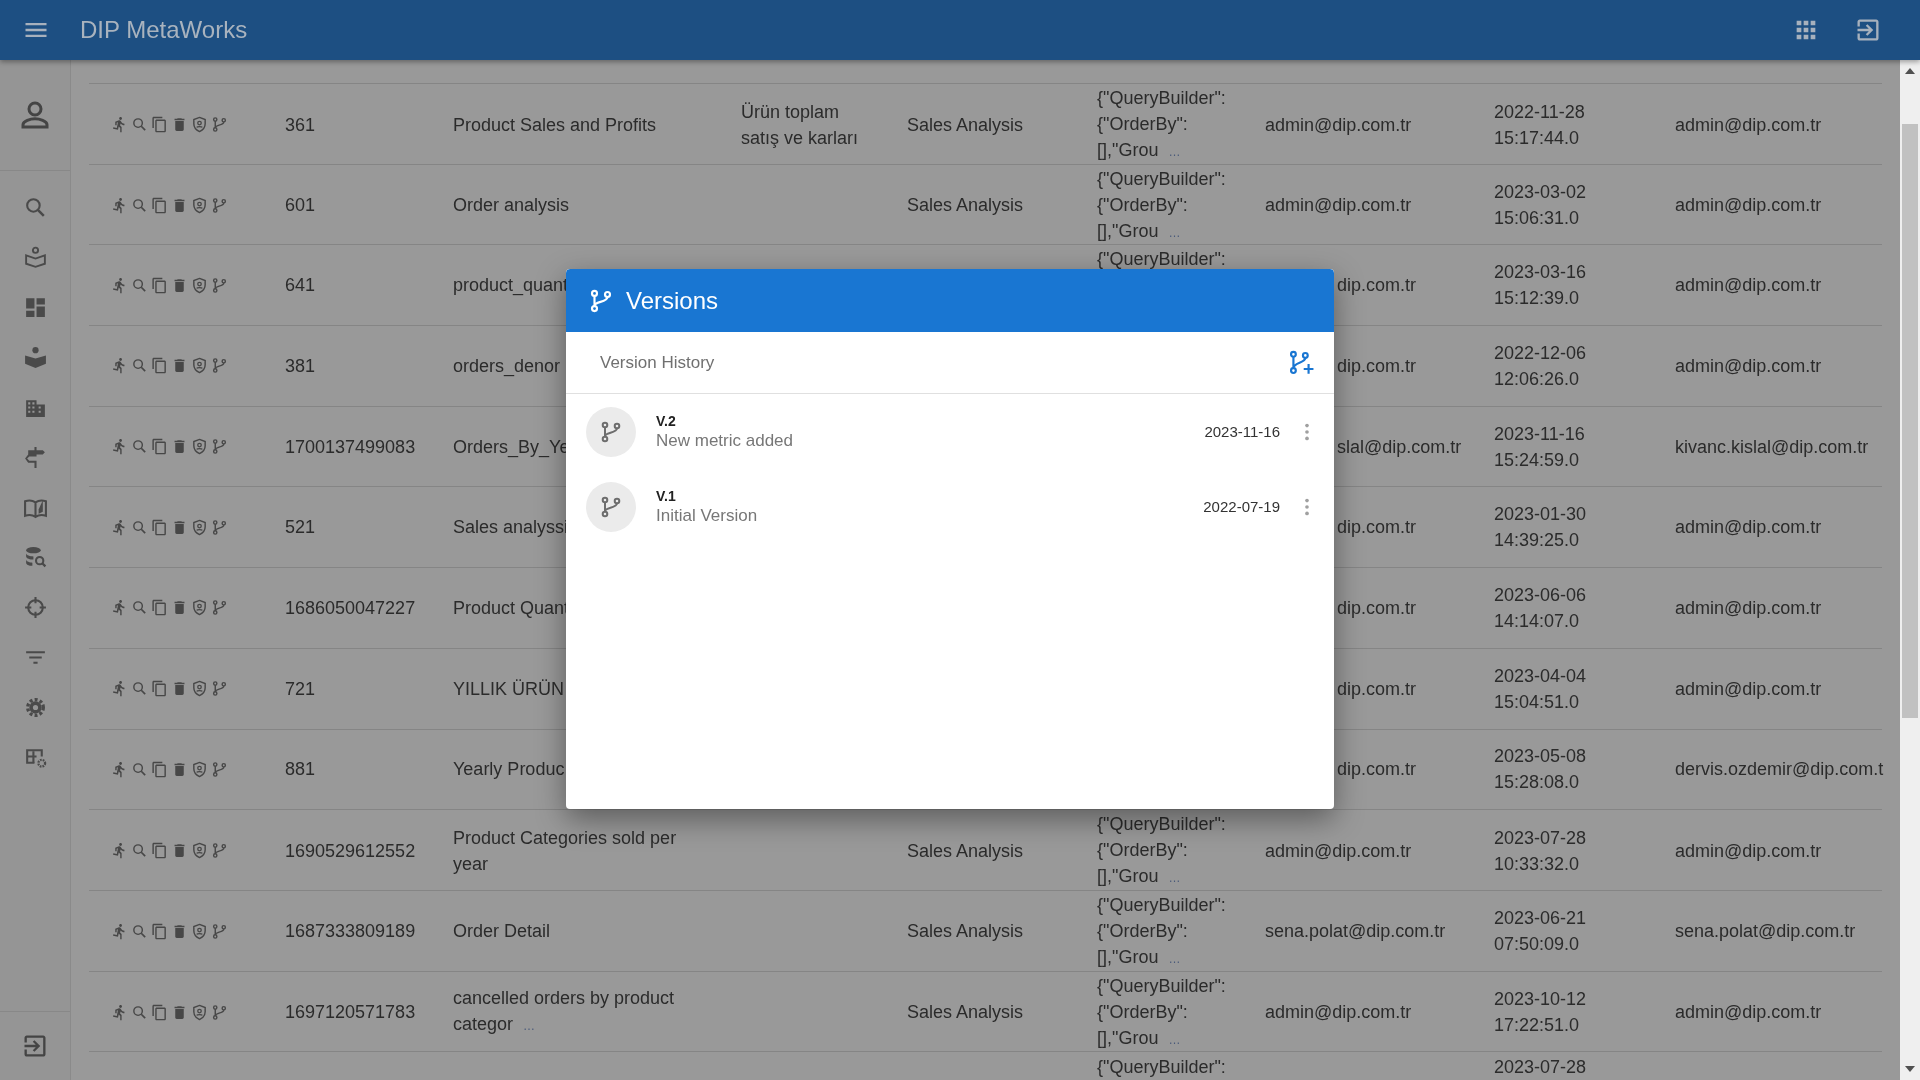 Image resolution: width=1920 pixels, height=1080 pixels. What do you see at coordinates (511, 528) in the screenshot?
I see `name-cell-text: Sales analyssi` at bounding box center [511, 528].